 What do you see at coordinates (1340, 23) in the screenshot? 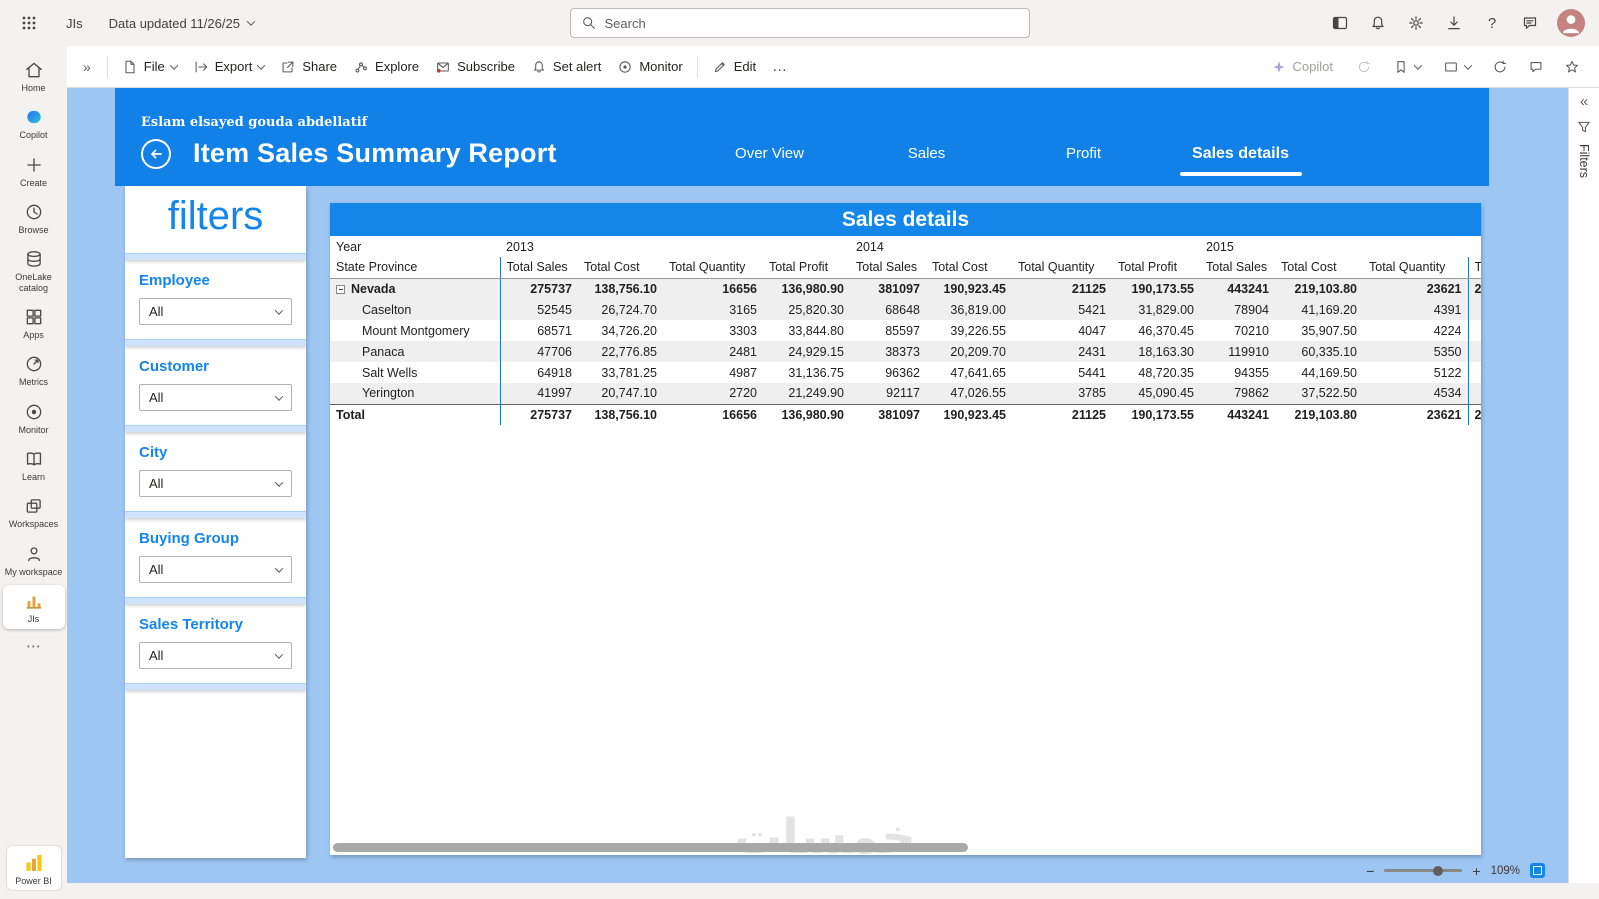
I see `nav-pane-toggle-button` at bounding box center [1340, 23].